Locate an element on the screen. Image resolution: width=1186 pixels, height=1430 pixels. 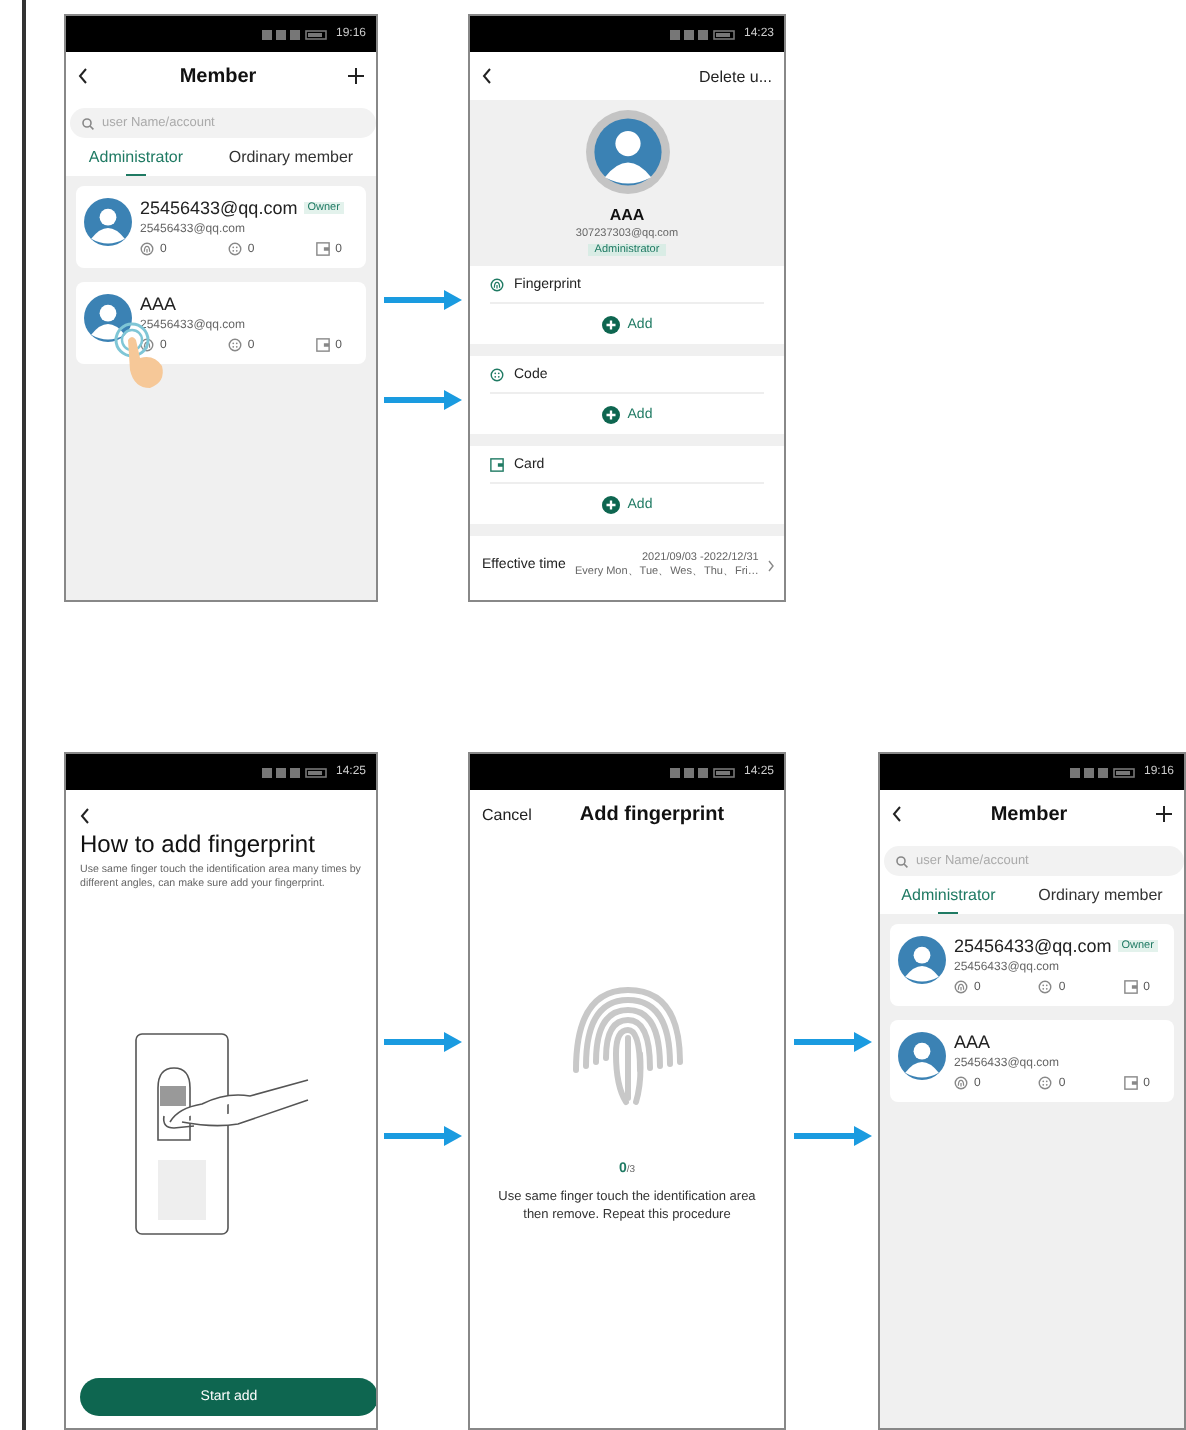
cancel-button: Cancel is located at coordinates (507, 814).